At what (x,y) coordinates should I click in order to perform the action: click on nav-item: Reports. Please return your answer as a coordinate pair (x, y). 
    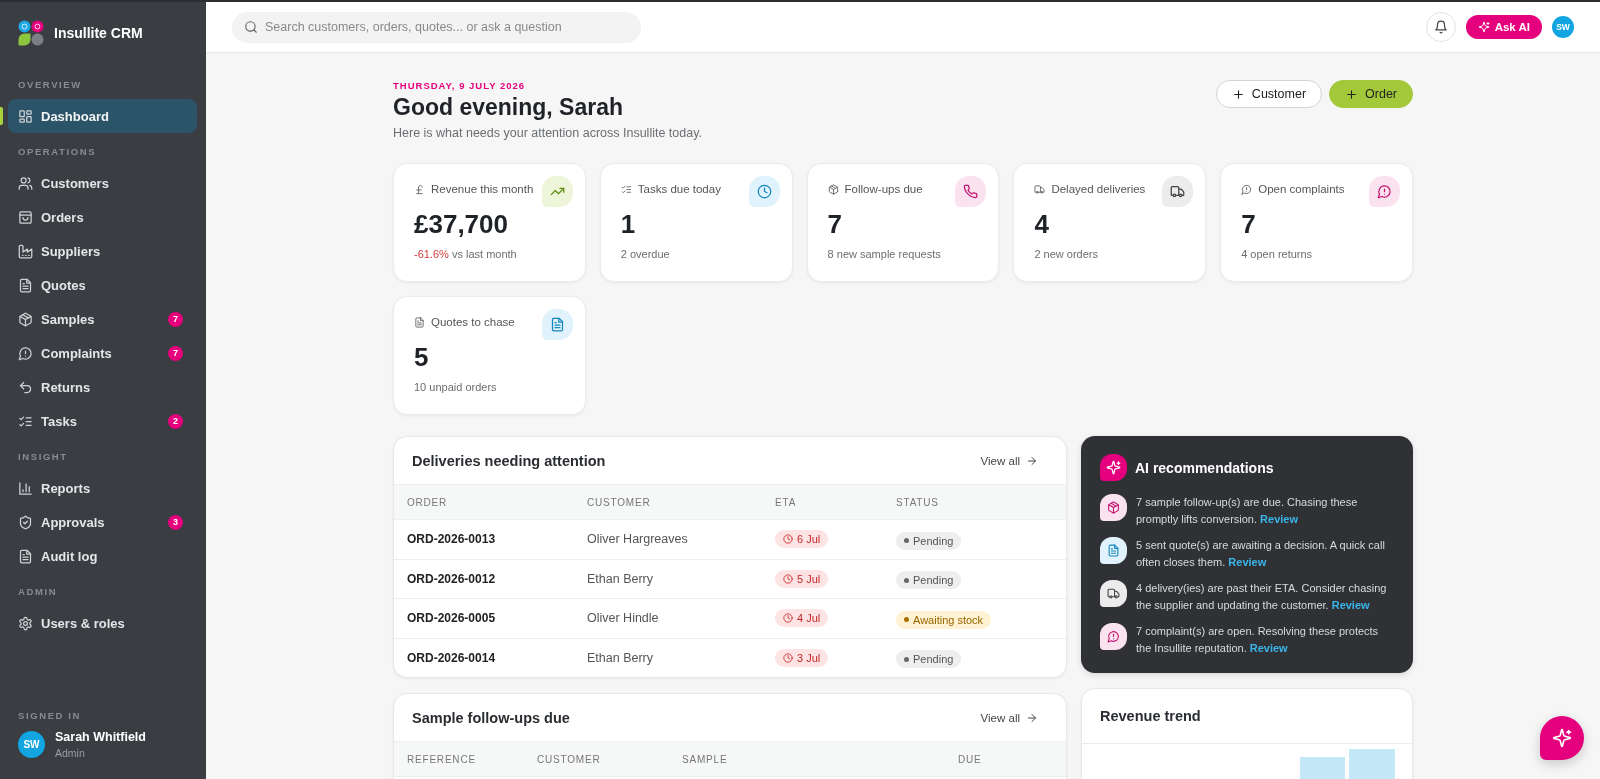
    Looking at the image, I should click on (102, 488).